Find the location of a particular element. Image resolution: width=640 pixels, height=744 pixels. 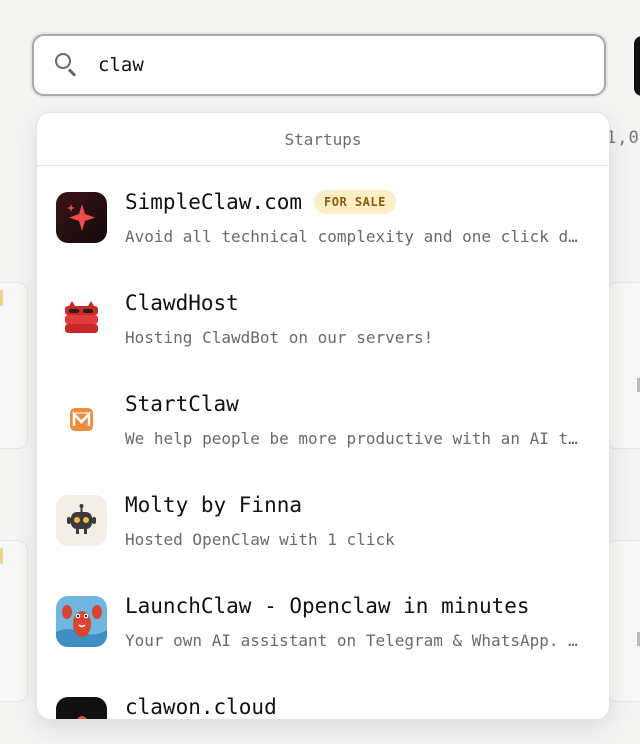

sparkle-icon is located at coordinates (81, 217).